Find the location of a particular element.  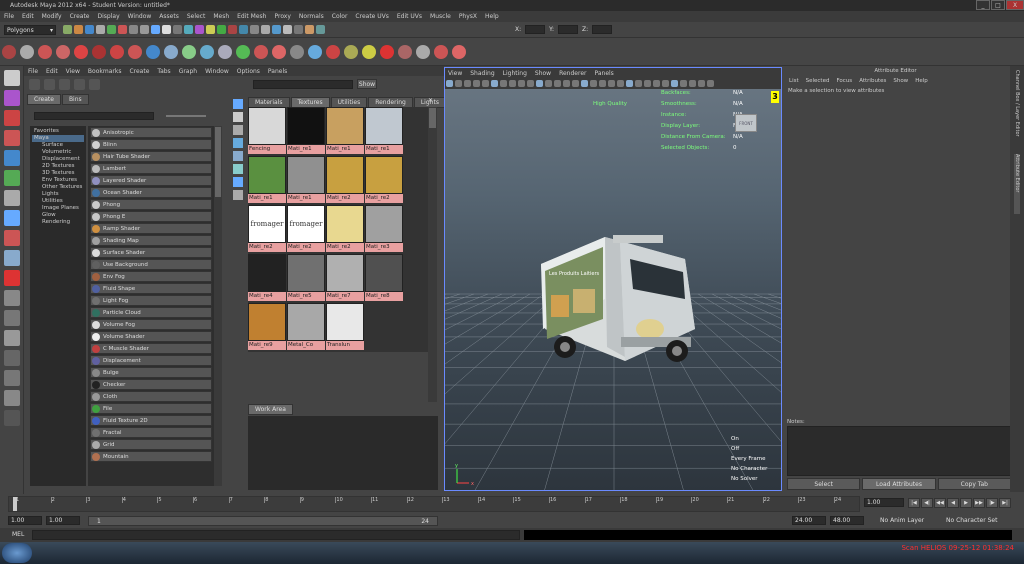

tree-item: Volumetric is located at coordinates (58, 152).